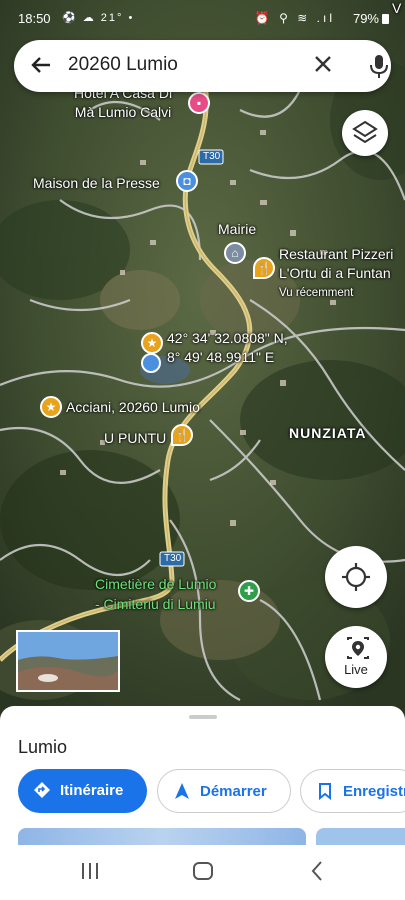 The image size is (405, 900). I want to click on bookmark-icon, so click(325, 791).